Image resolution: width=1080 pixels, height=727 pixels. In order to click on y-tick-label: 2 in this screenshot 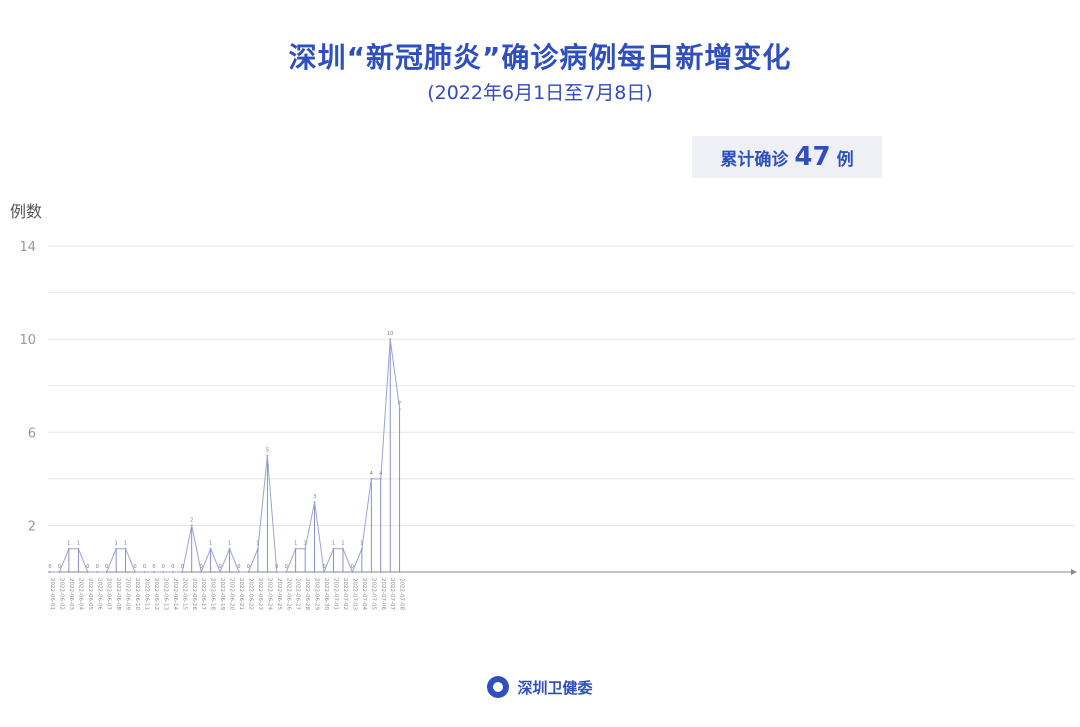, I will do `click(32, 526)`.